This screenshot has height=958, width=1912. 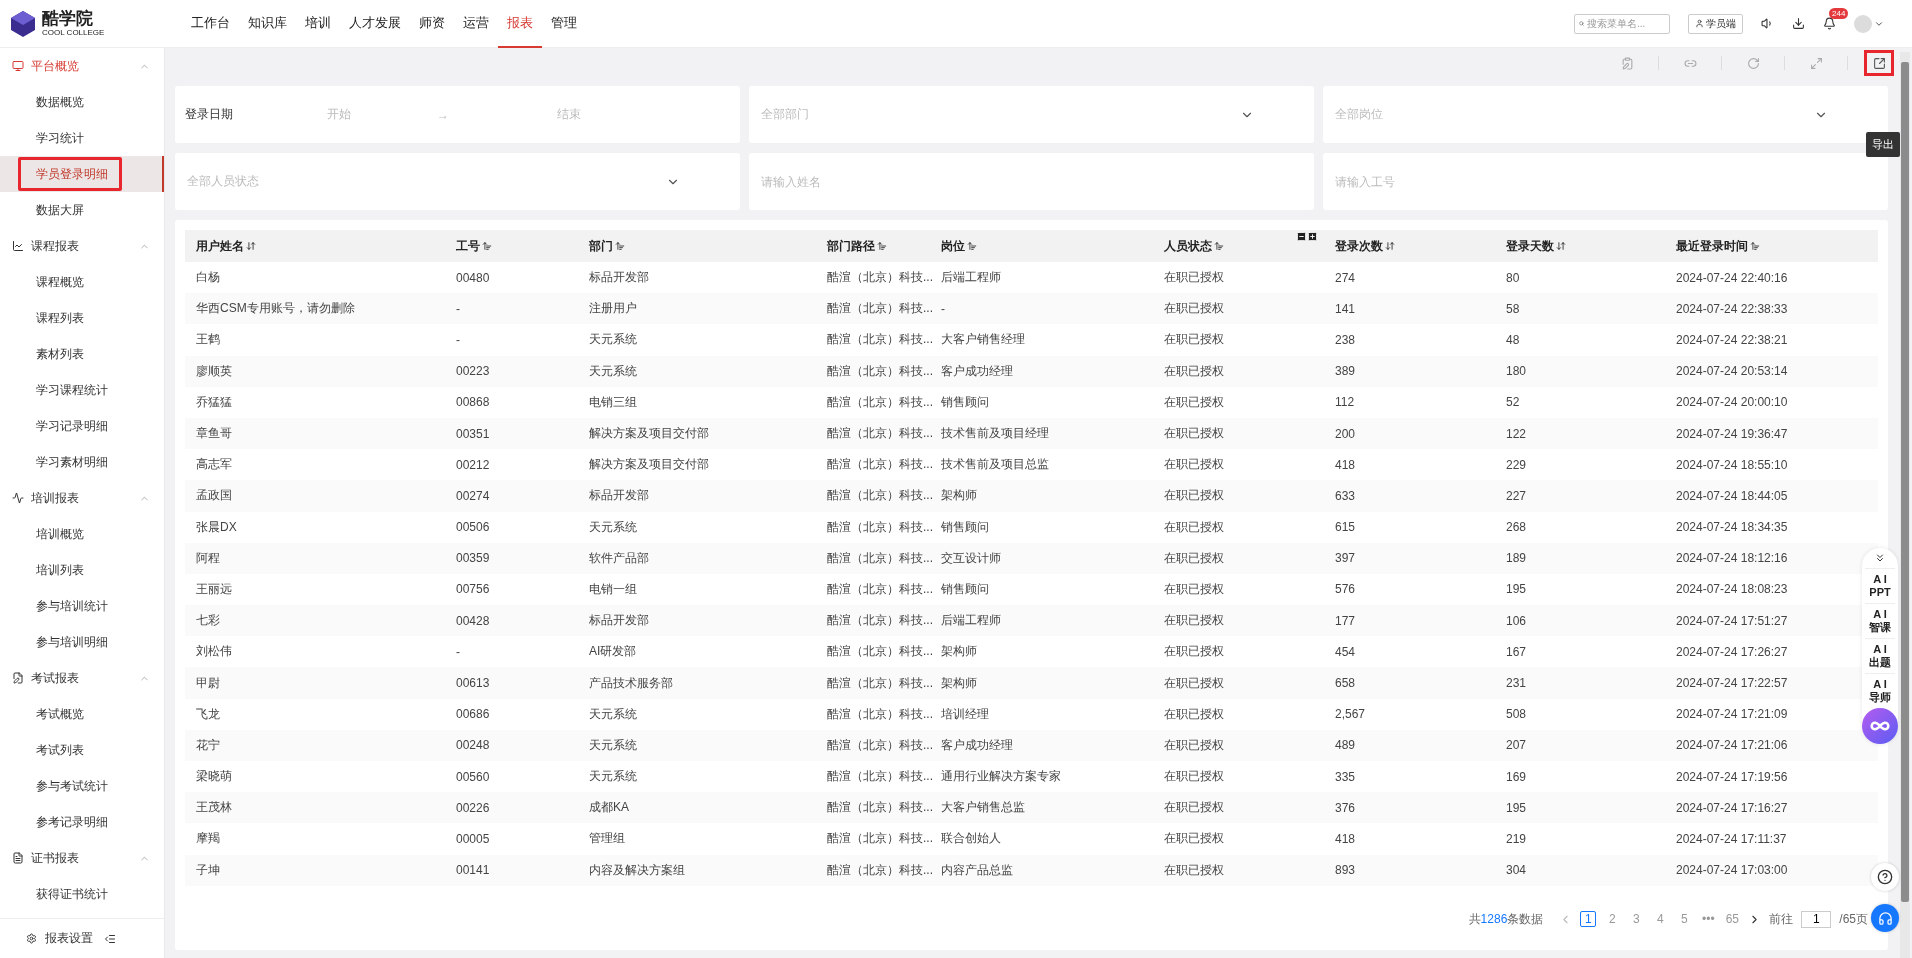 I want to click on table-cell: 335, so click(x=1345, y=776).